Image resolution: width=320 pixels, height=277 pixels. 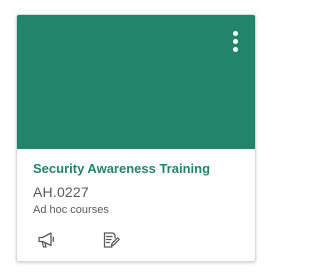 I want to click on announcements-icon, so click(x=47, y=240).